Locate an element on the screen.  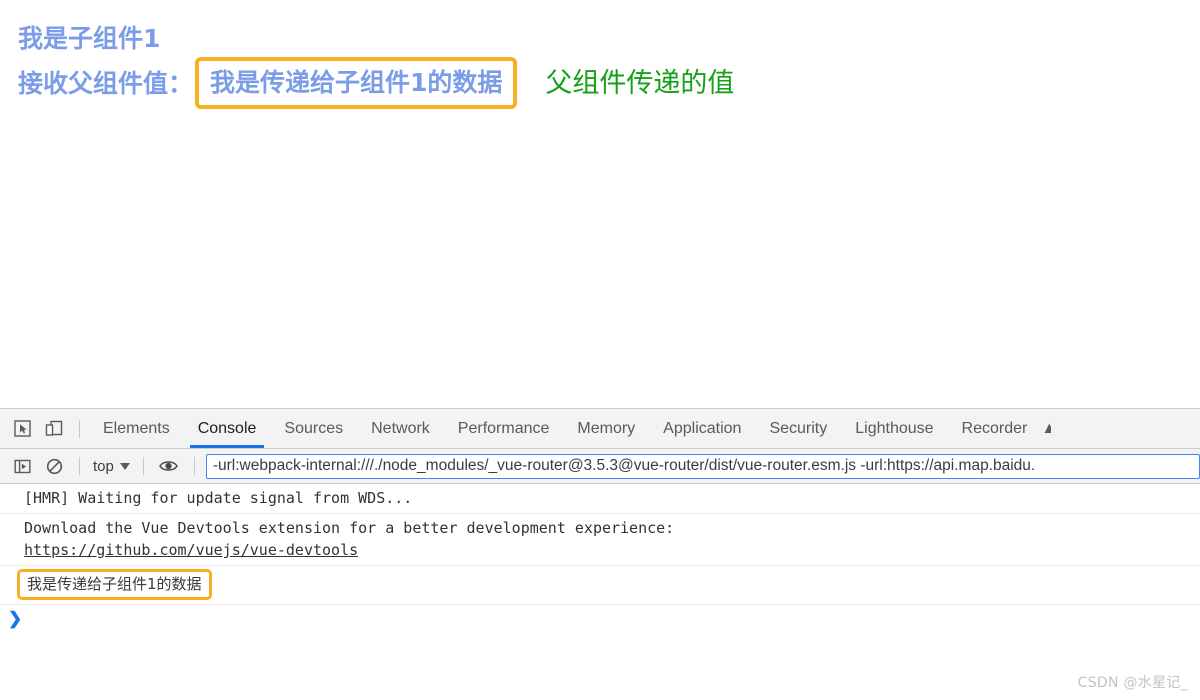
prop-value-highlight-box: 我是传递给子组件1的数据 is located at coordinates (356, 83).